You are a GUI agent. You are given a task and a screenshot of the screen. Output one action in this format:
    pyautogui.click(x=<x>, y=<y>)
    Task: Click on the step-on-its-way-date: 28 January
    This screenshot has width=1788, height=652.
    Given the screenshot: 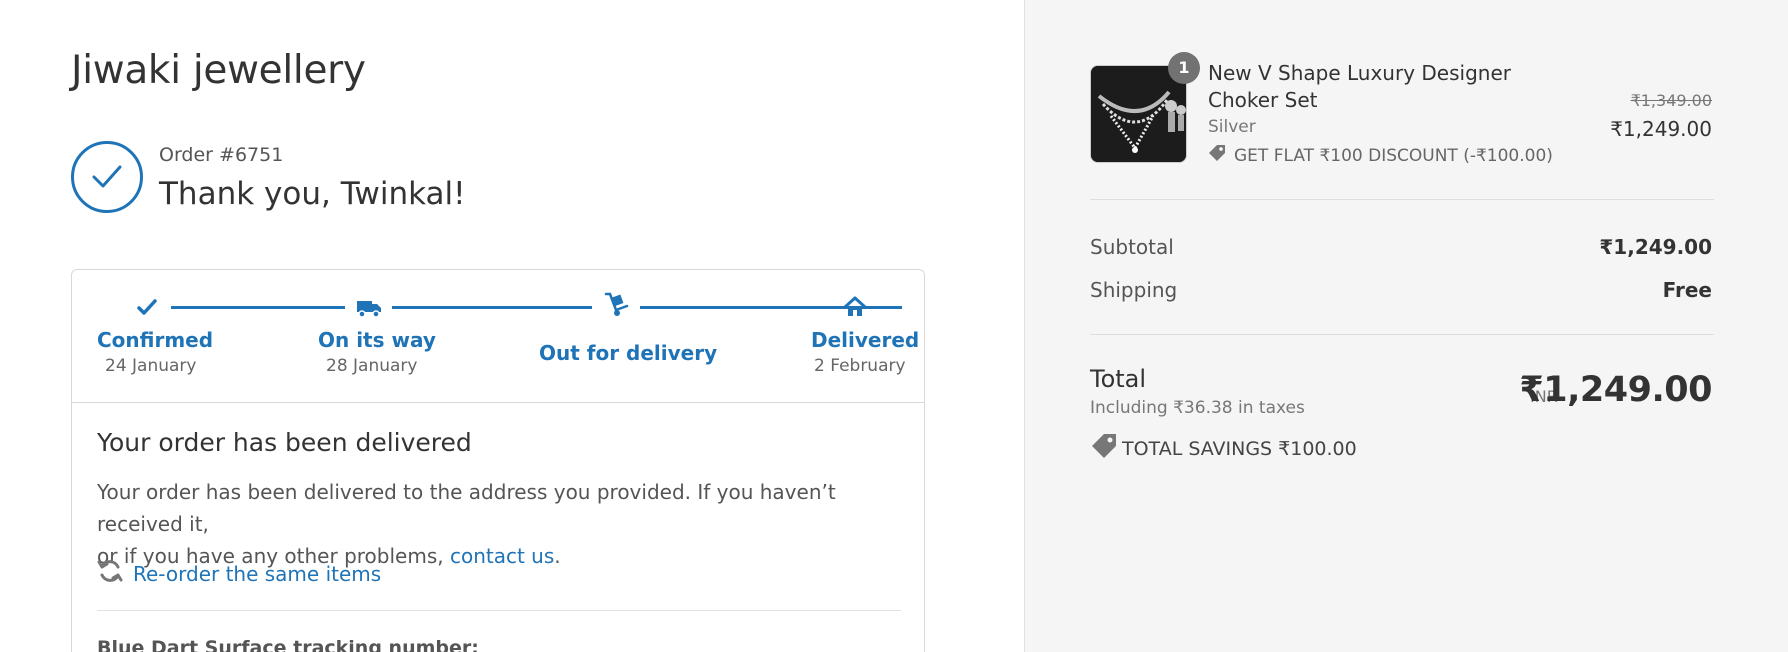 What is the action you would take?
    pyautogui.click(x=372, y=366)
    